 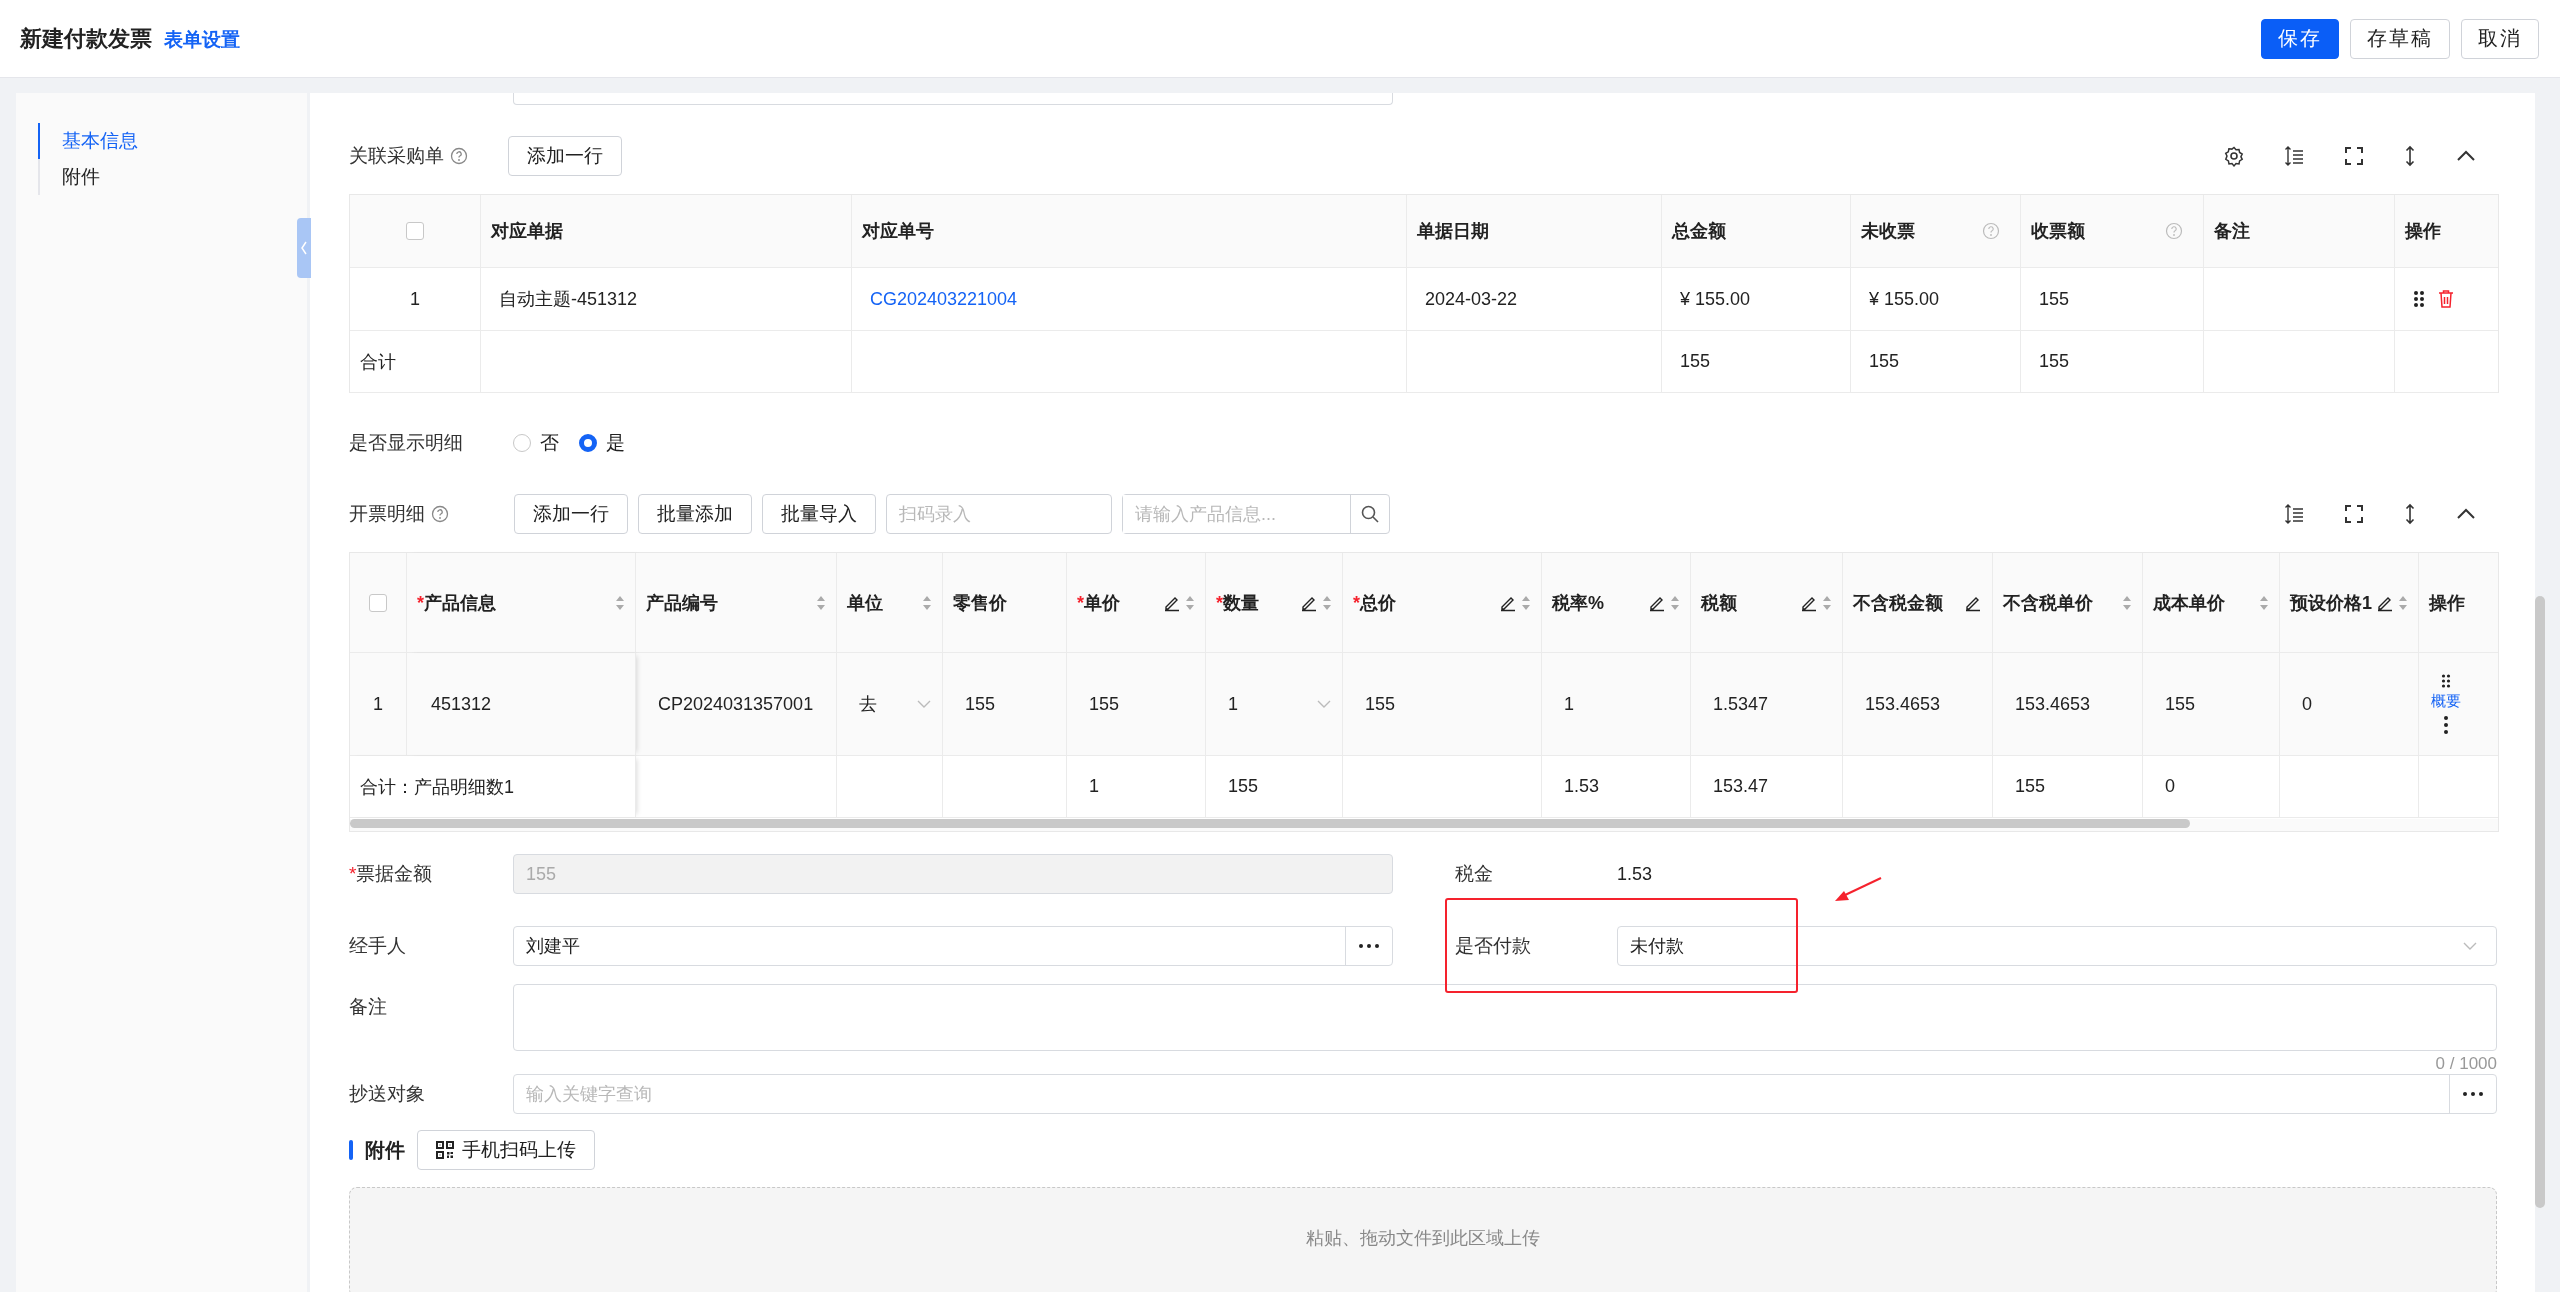 I want to click on annotation-arrow, so click(x=1858, y=890).